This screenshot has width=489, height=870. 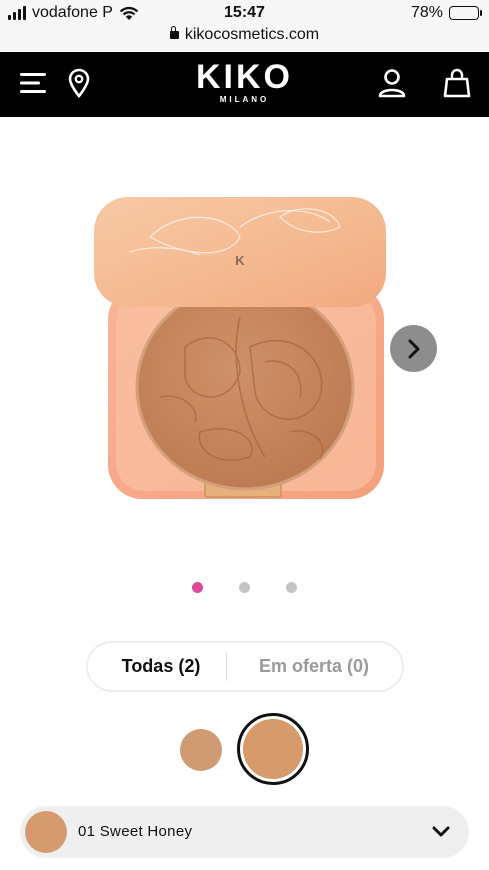 What do you see at coordinates (161, 666) in the screenshot?
I see `filter-tab-all: Todas (2)` at bounding box center [161, 666].